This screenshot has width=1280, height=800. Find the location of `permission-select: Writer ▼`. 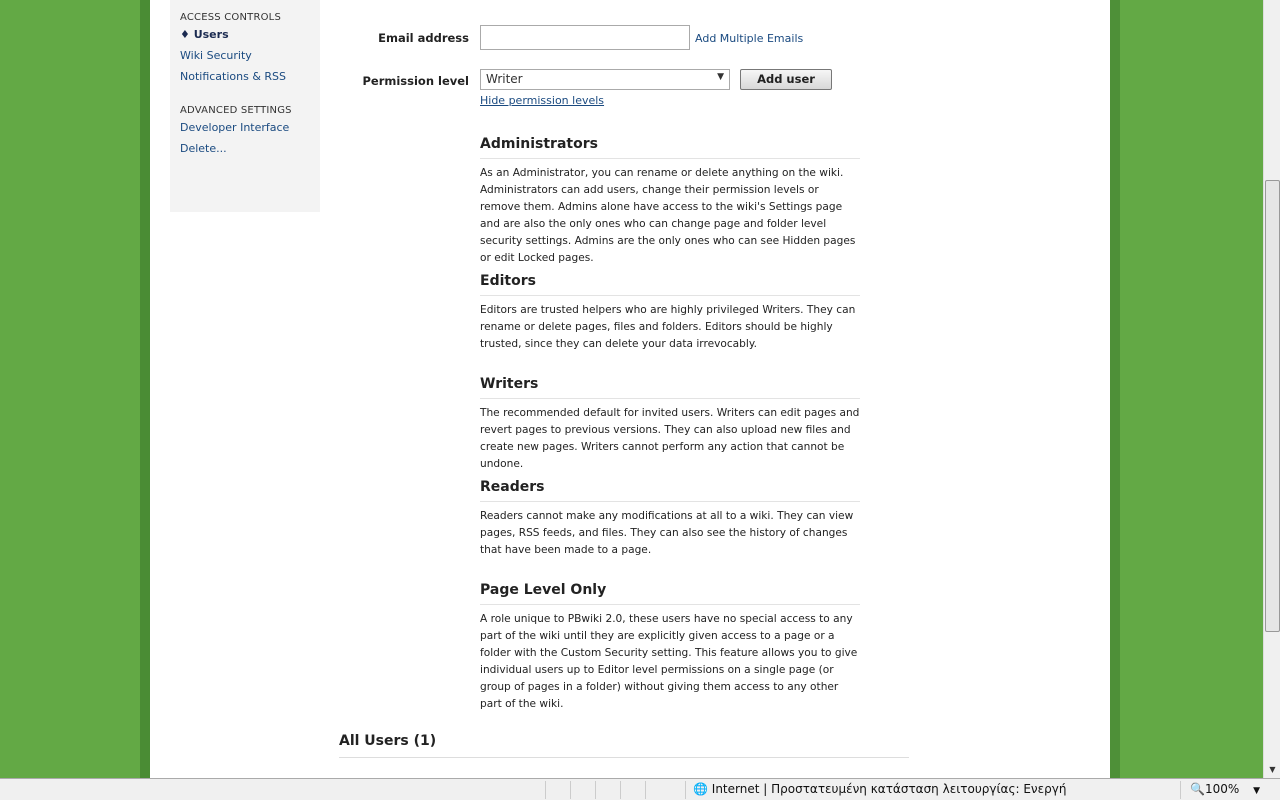

permission-select: Writer ▼ is located at coordinates (605, 79).